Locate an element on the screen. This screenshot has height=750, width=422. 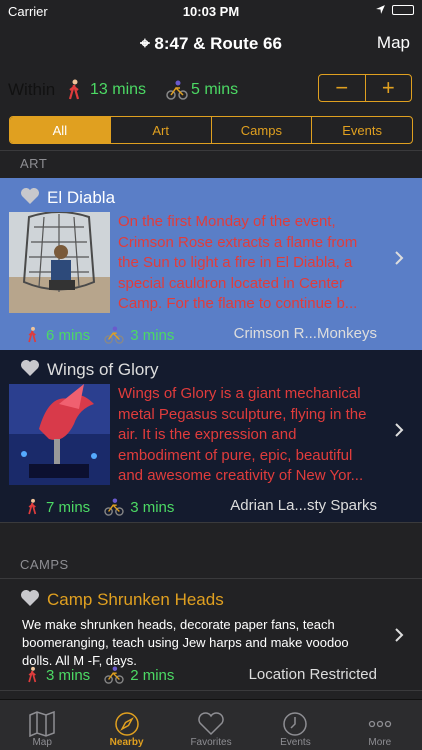
segment-art: Art is located at coordinates (160, 130).